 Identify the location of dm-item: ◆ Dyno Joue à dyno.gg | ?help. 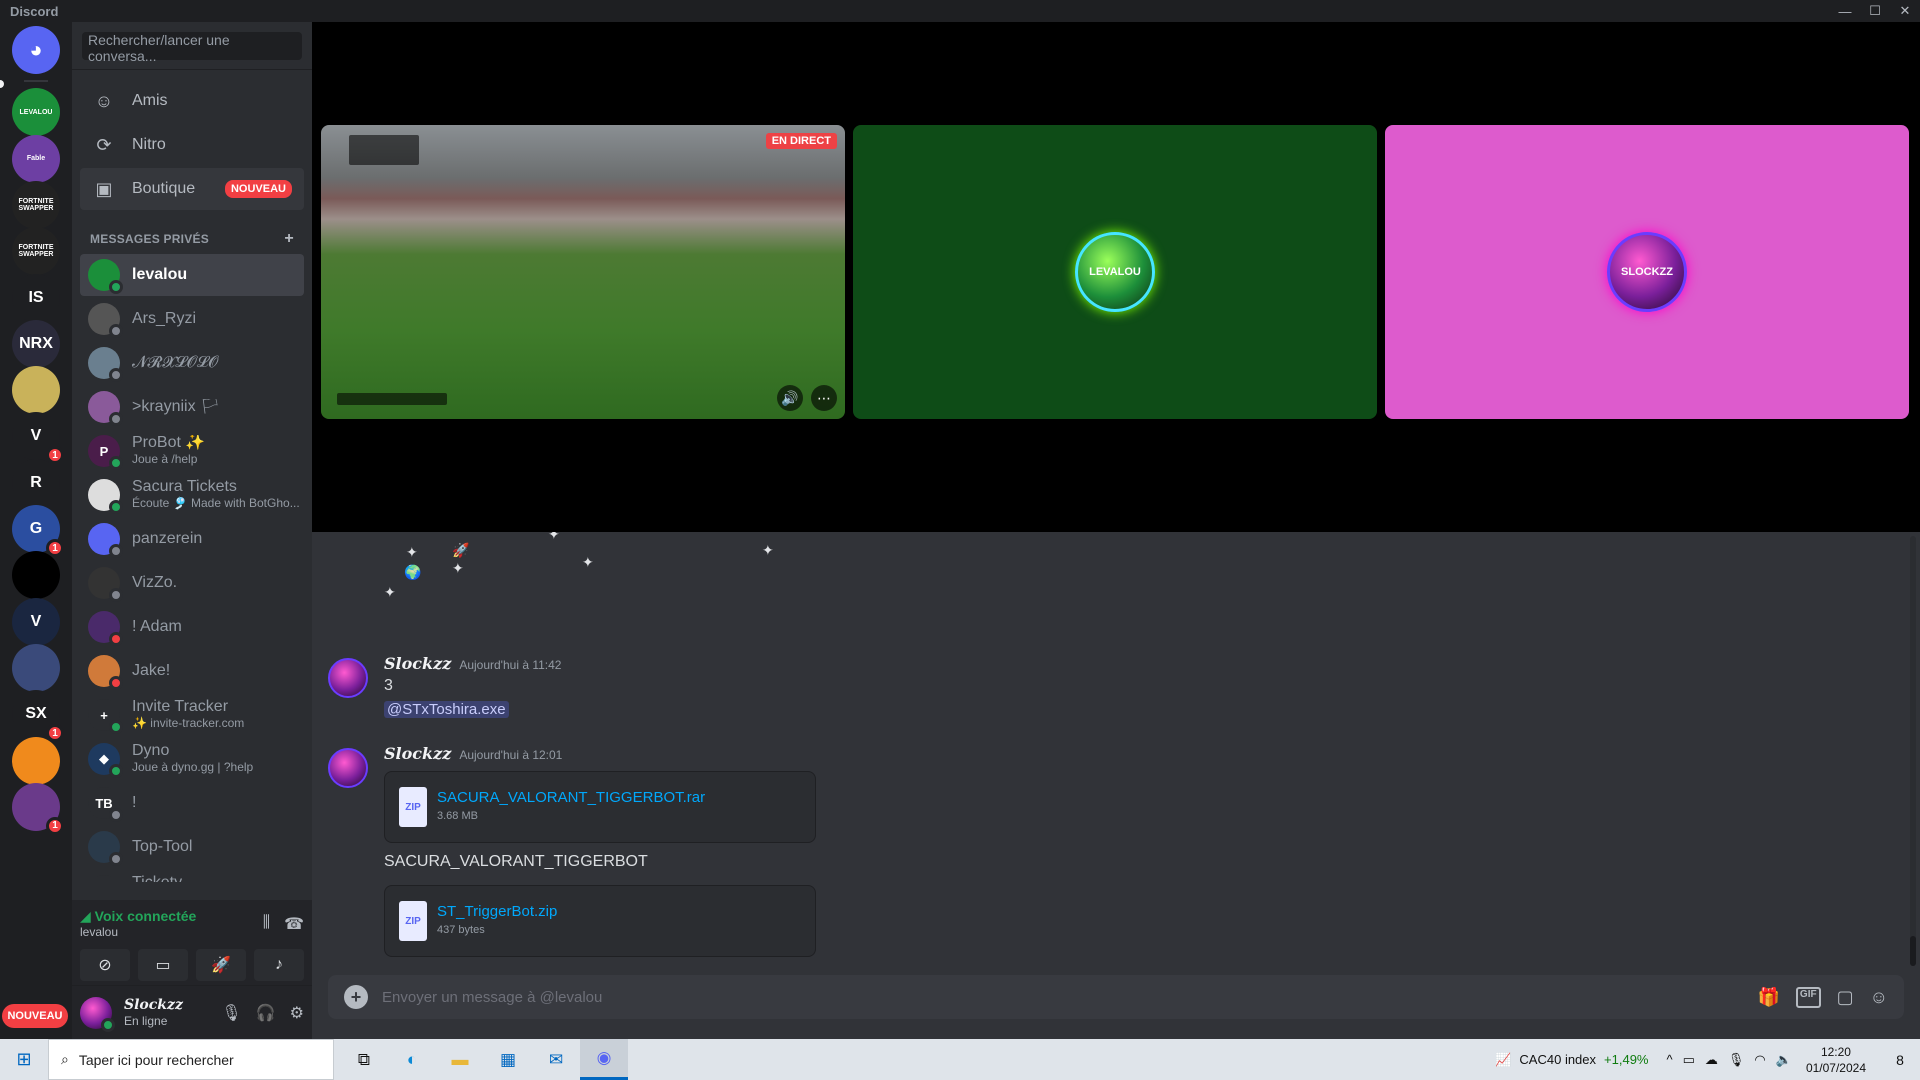
(192, 759).